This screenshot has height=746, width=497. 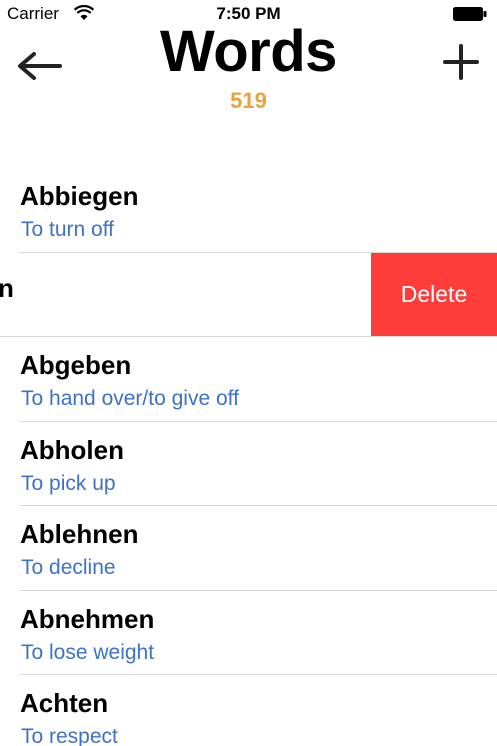 What do you see at coordinates (79, 534) in the screenshot?
I see `word-label: Ablehnen` at bounding box center [79, 534].